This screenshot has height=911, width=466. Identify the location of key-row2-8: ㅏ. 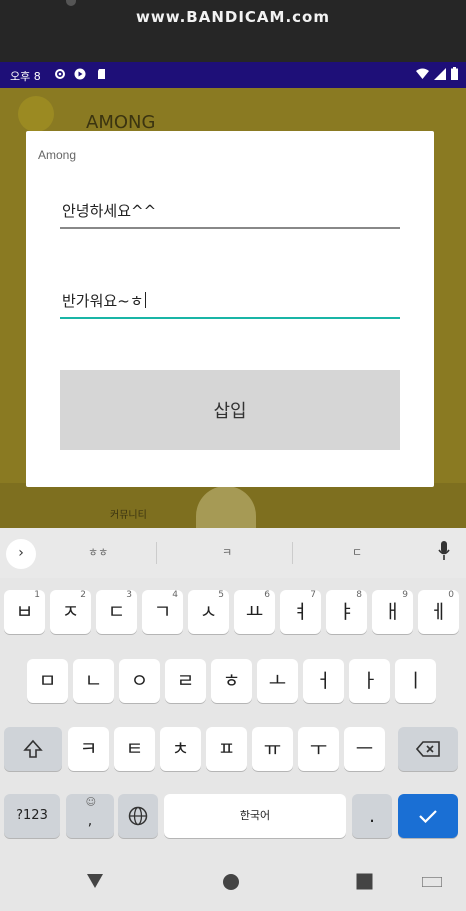
(369, 681).